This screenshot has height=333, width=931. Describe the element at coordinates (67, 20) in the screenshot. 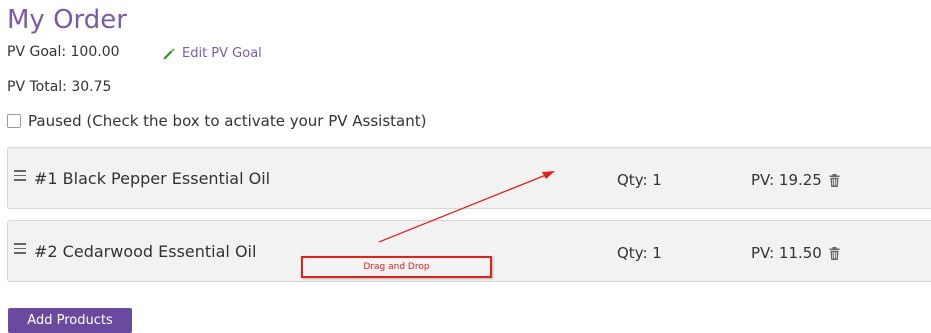

I see `page-title: My Order` at that location.